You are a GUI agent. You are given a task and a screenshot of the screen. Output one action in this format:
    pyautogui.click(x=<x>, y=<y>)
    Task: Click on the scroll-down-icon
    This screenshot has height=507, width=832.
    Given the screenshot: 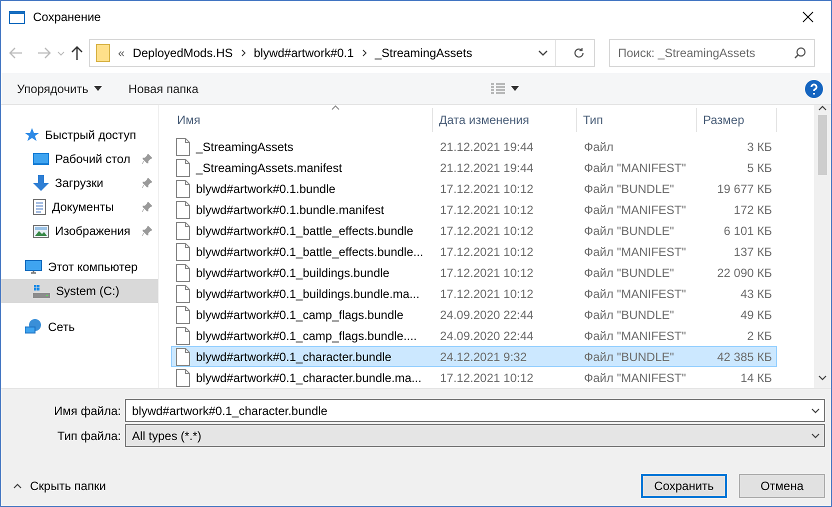 What is the action you would take?
    pyautogui.click(x=822, y=378)
    